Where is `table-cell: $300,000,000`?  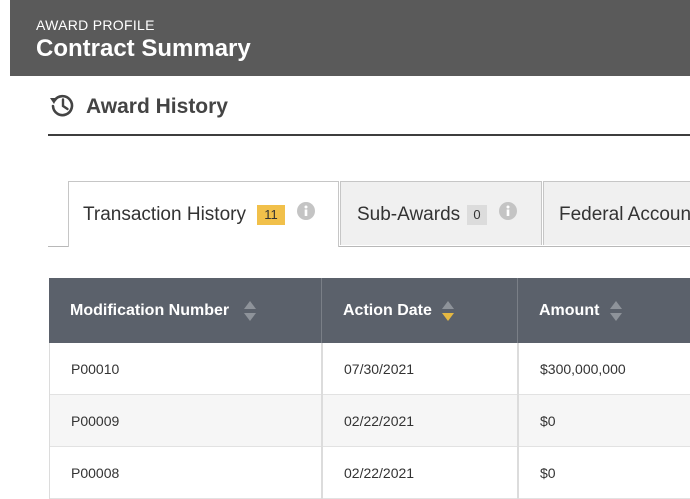
table-cell: $300,000,000 is located at coordinates (604, 369).